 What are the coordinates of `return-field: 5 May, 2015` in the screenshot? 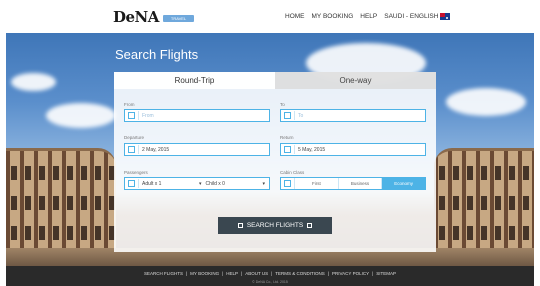 It's located at (353, 149).